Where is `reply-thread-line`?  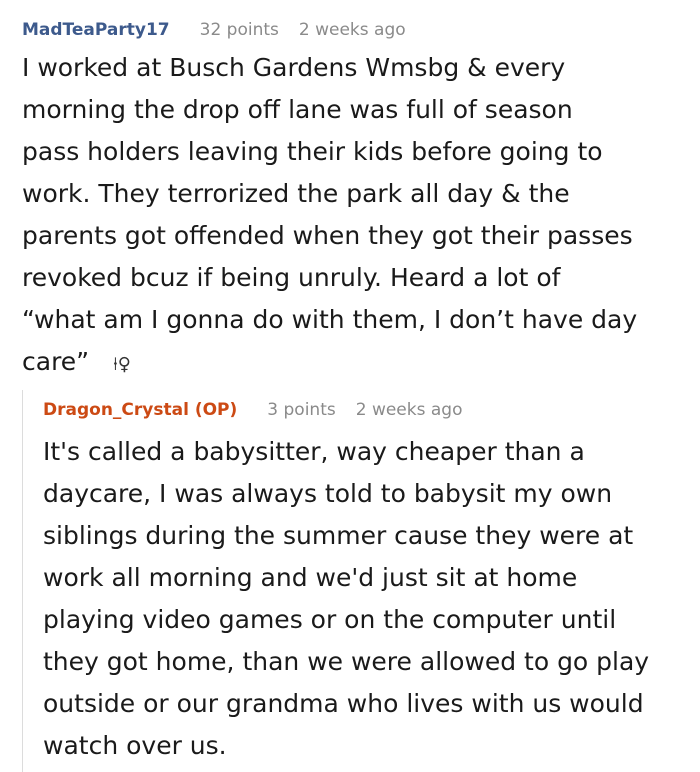
reply-thread-line is located at coordinates (22, 581).